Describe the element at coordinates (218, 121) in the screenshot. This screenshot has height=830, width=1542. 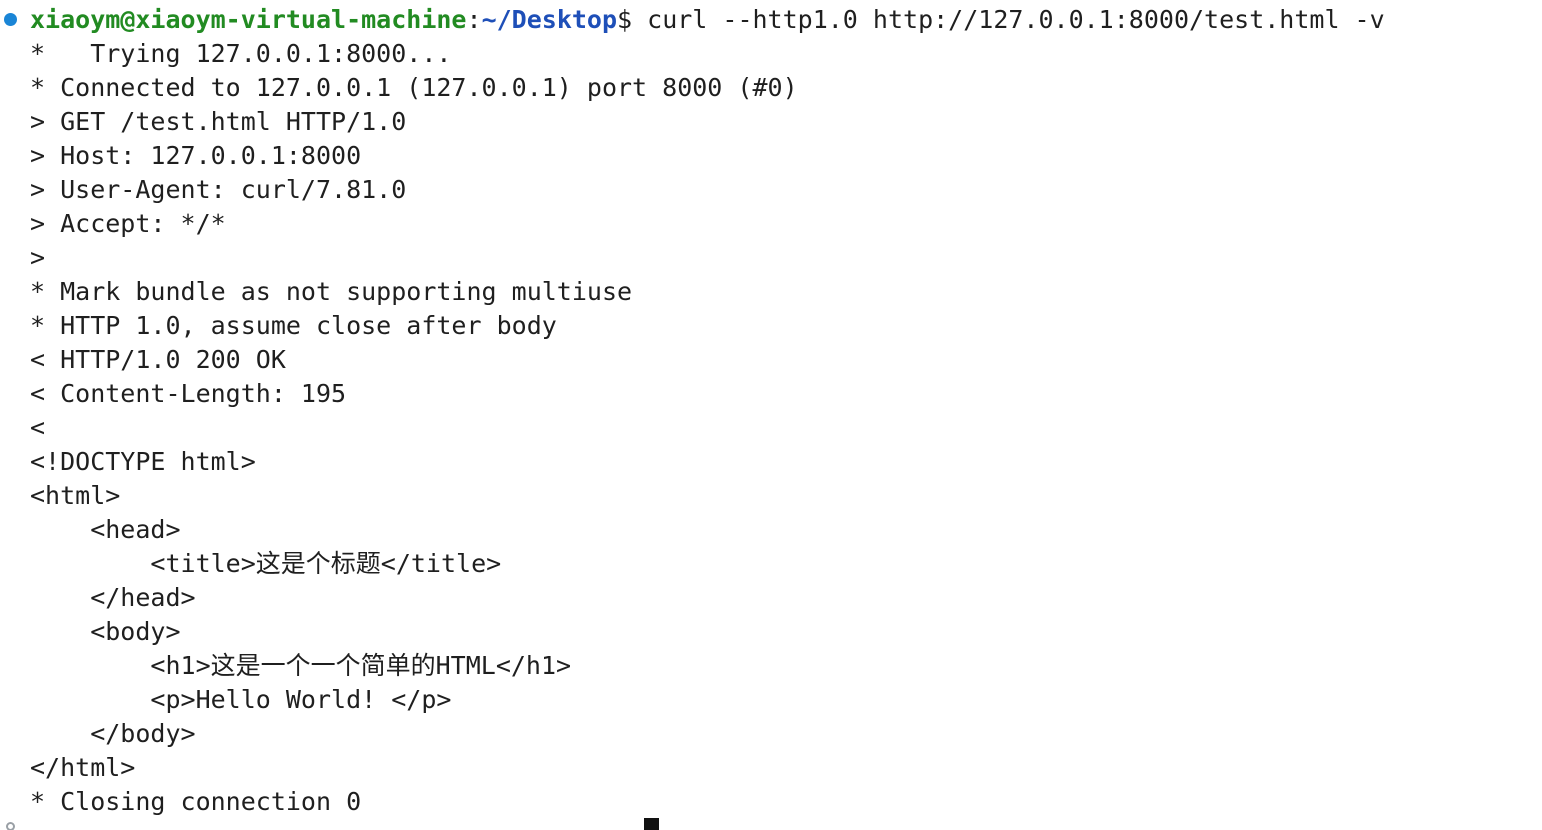
I see `output-line: > GET /test.html HTTP/1.0` at that location.